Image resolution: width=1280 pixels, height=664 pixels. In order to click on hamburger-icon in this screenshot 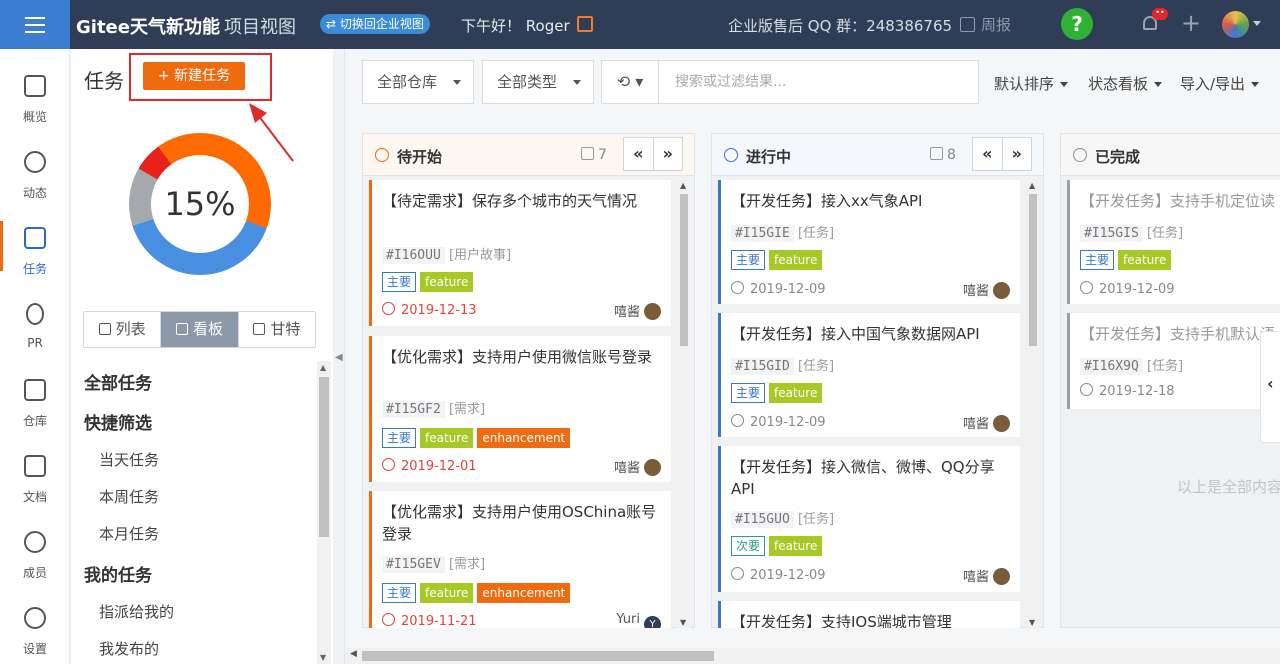, I will do `click(35, 24)`.